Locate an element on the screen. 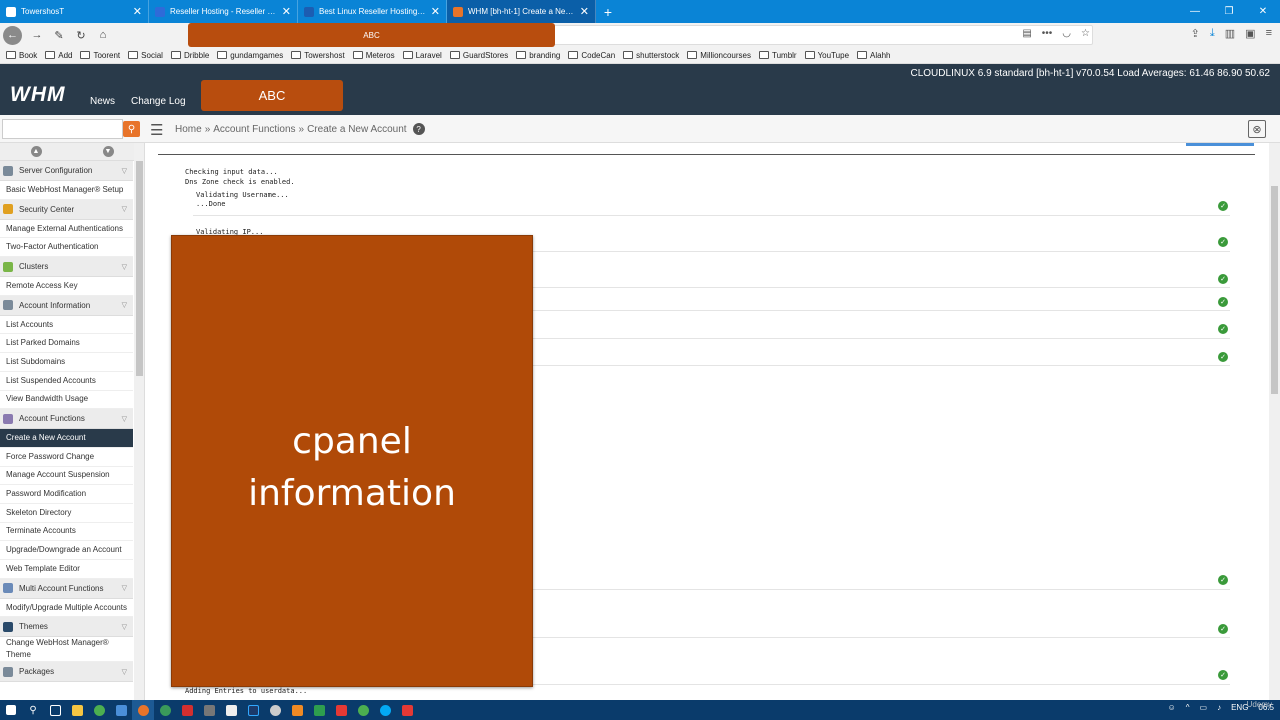  minimize-icon: — is located at coordinates (1195, 11).